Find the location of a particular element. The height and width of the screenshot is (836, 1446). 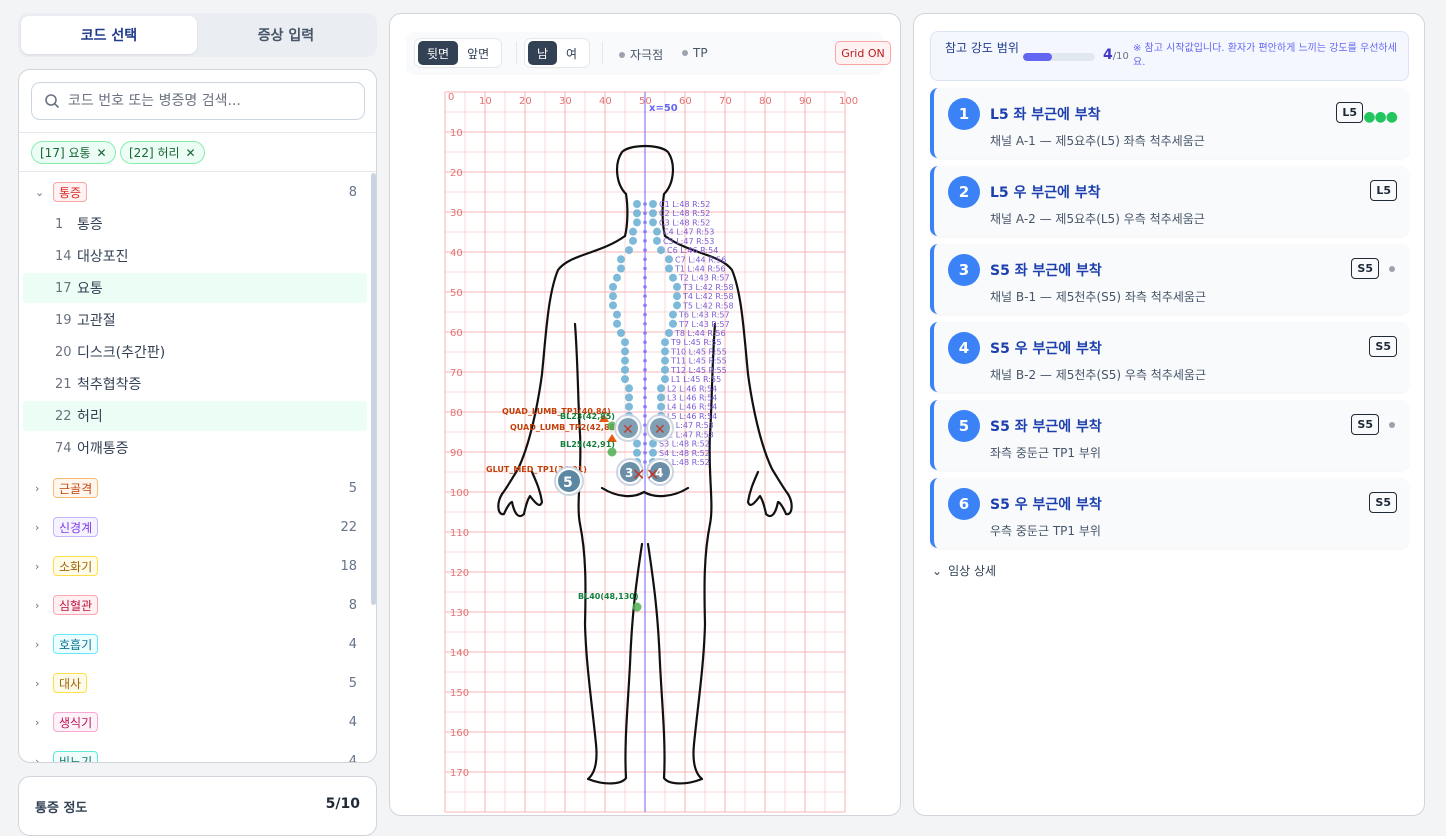

front-view-button: 앞면 is located at coordinates (478, 53).